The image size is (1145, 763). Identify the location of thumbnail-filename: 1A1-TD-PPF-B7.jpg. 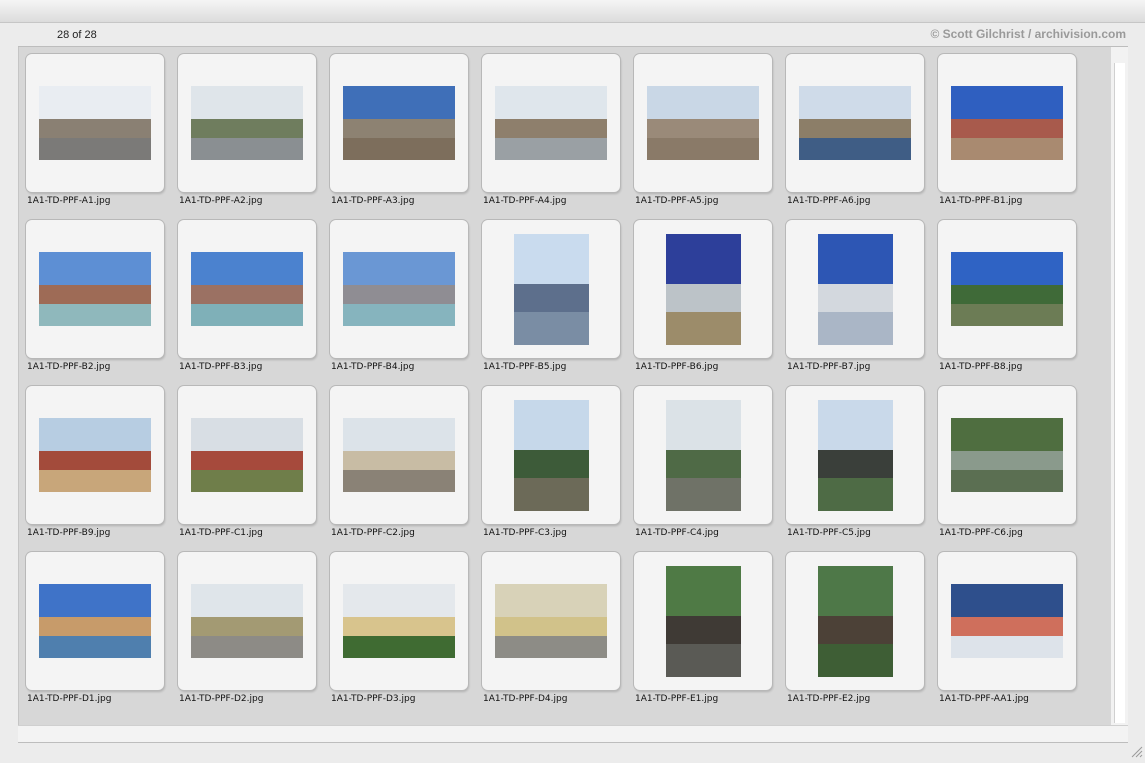
(829, 367).